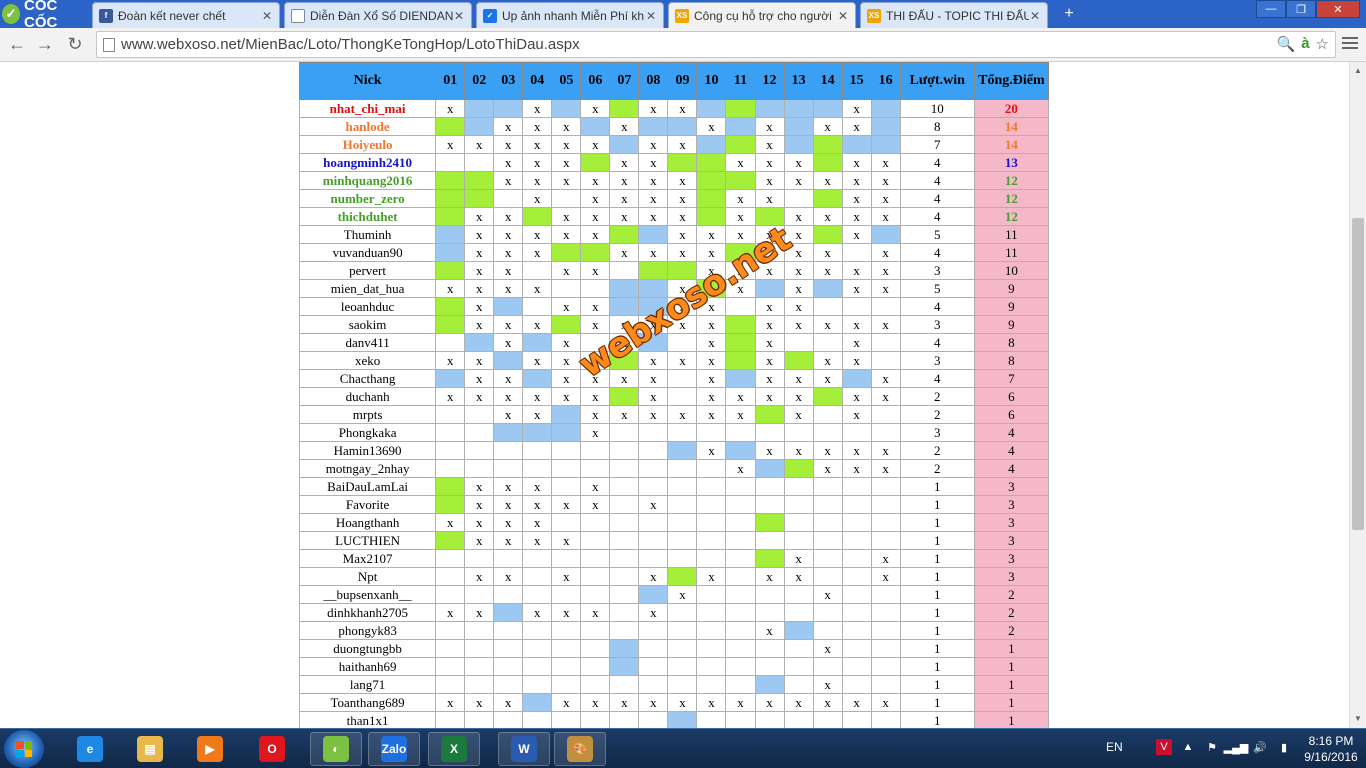 The image size is (1366, 768). What do you see at coordinates (367, 342) in the screenshot?
I see `player-nick: danv411` at bounding box center [367, 342].